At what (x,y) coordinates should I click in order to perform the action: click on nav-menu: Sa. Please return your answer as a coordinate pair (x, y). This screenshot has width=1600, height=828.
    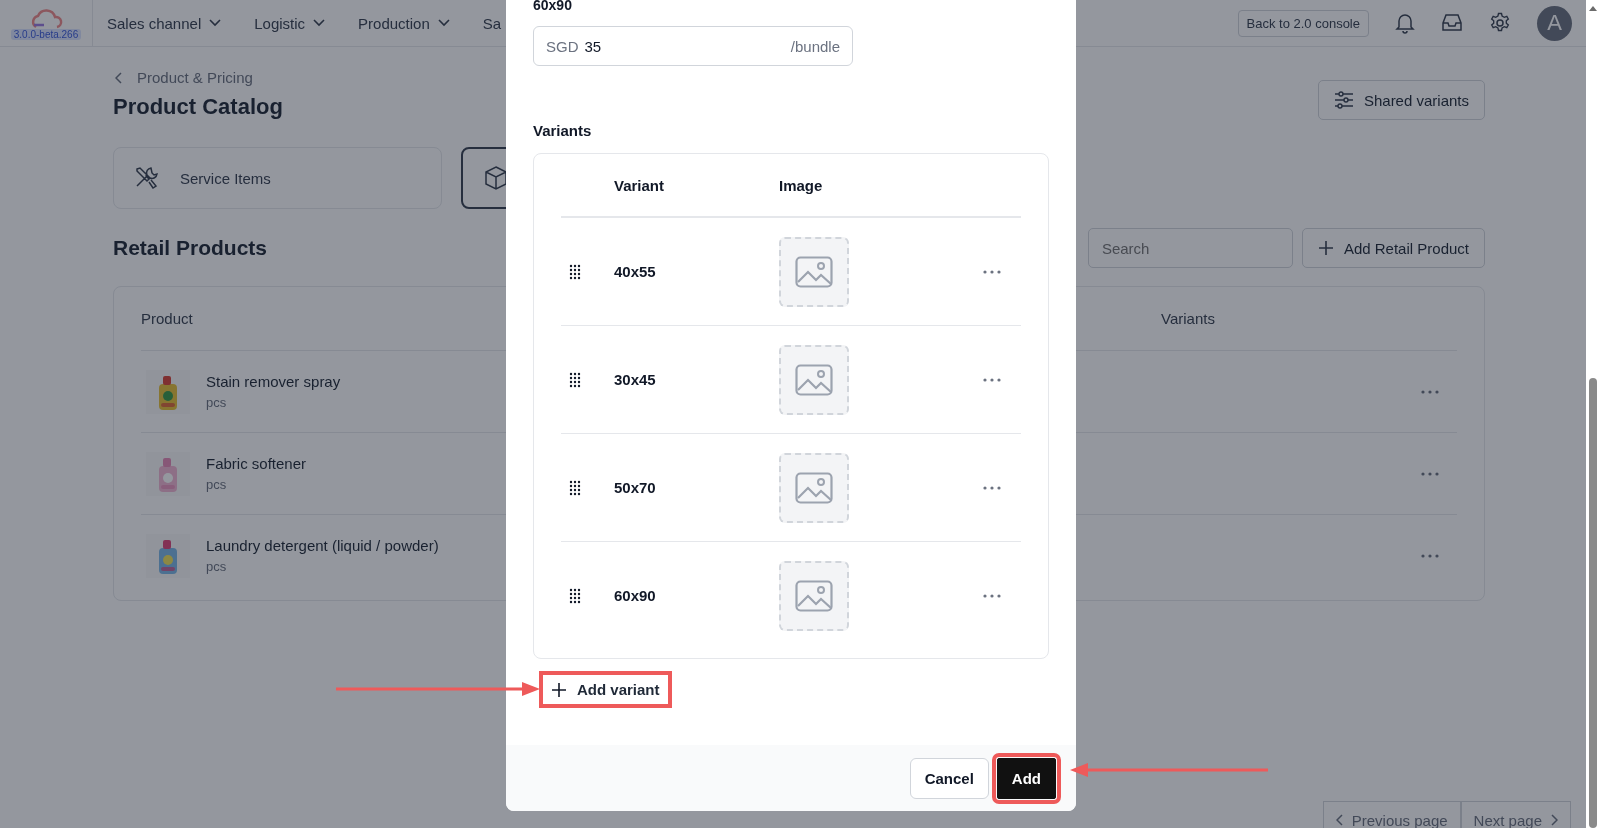
    Looking at the image, I should click on (499, 23).